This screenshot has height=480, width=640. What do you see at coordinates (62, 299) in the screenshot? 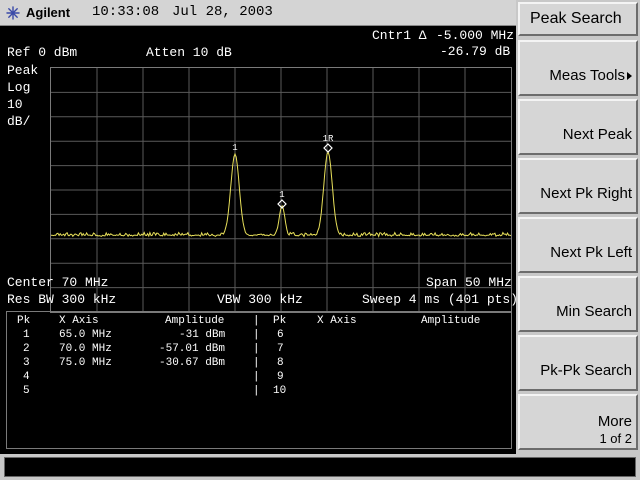
I see `resolution-bandwidth: Res BW 300 kHz` at bounding box center [62, 299].